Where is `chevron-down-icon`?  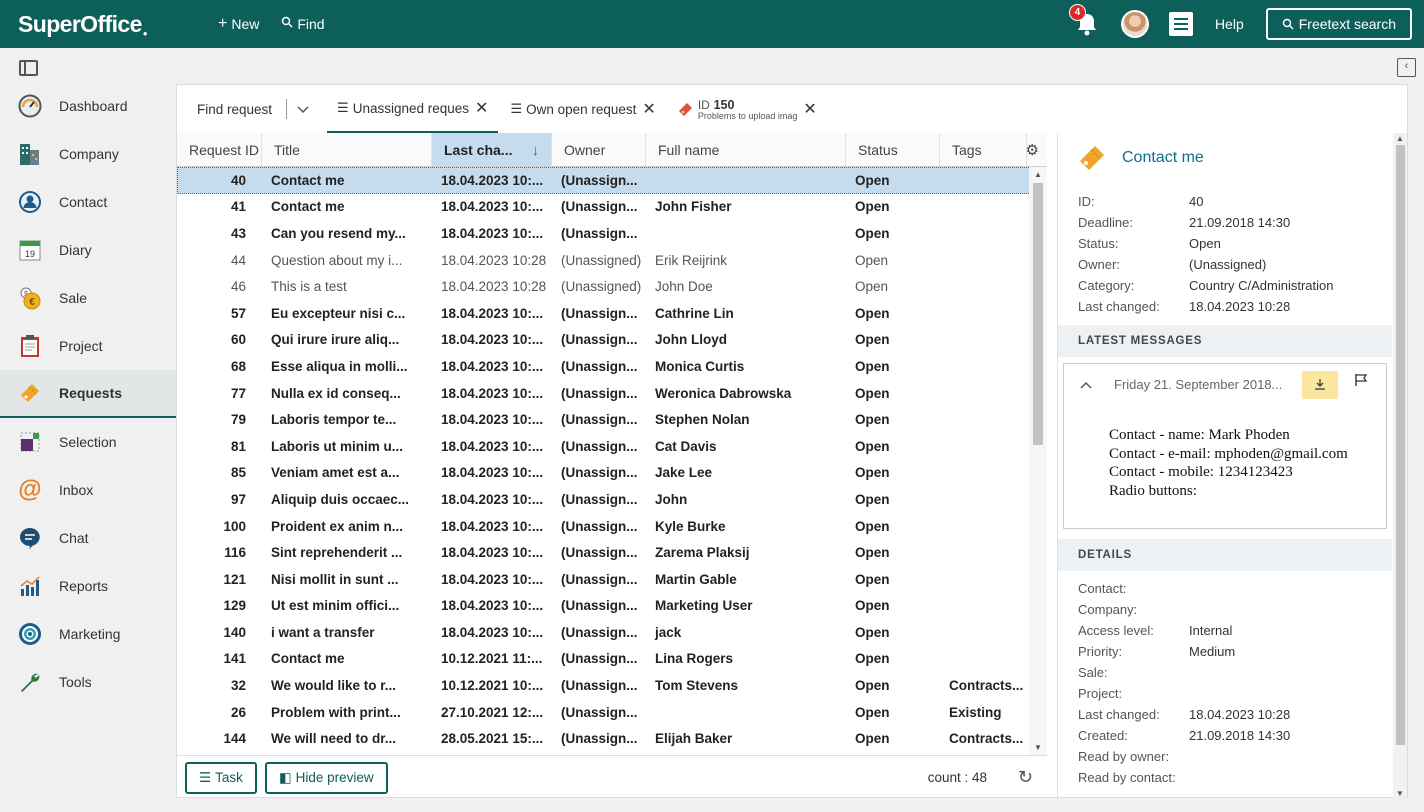
chevron-down-icon is located at coordinates (303, 109).